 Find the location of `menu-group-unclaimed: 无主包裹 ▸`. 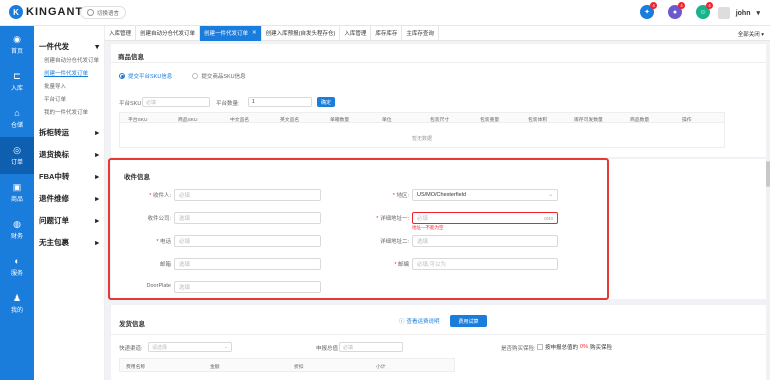

menu-group-unclaimed: 无主包裹 ▸ is located at coordinates (69, 242).